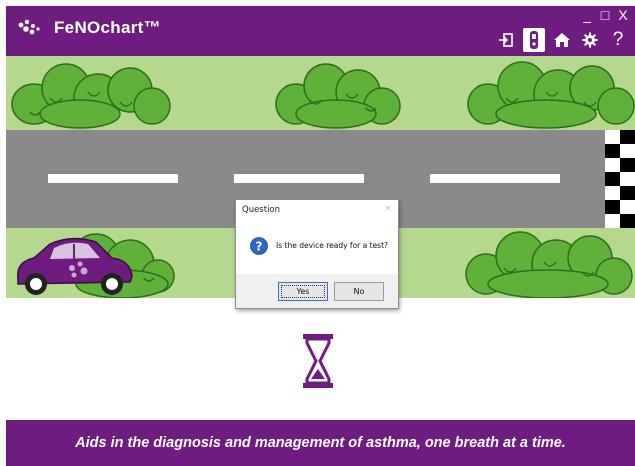 The width and height of the screenshot is (635, 466). Describe the element at coordinates (587, 15) in the screenshot. I see `minimize-button: _` at that location.